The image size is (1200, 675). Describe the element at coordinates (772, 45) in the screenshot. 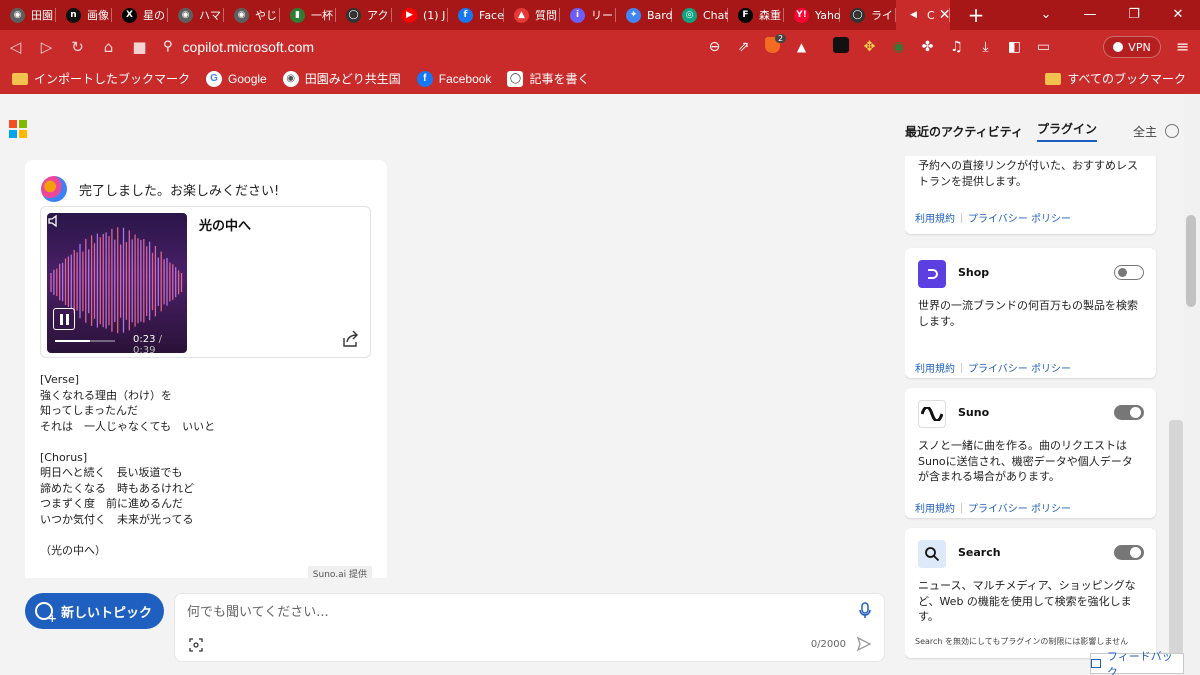

I see `brave-shield-icon: 2` at that location.